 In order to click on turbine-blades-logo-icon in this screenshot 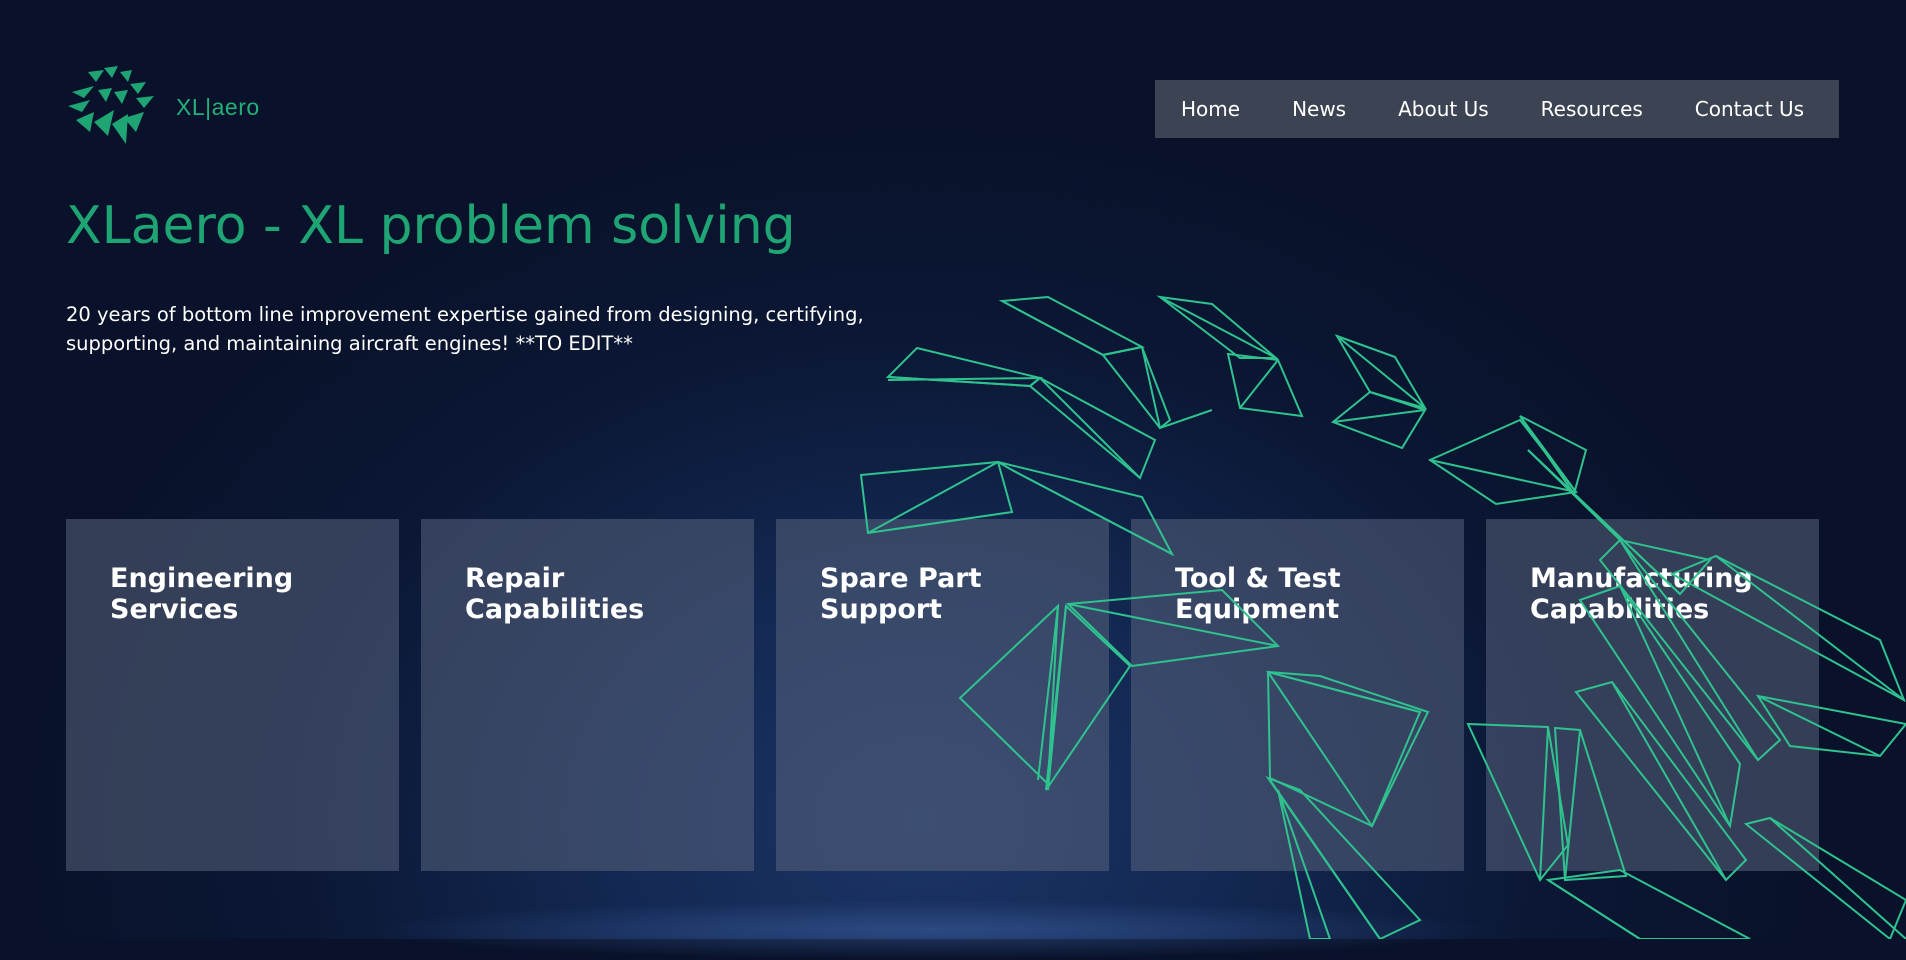, I will do `click(111, 105)`.